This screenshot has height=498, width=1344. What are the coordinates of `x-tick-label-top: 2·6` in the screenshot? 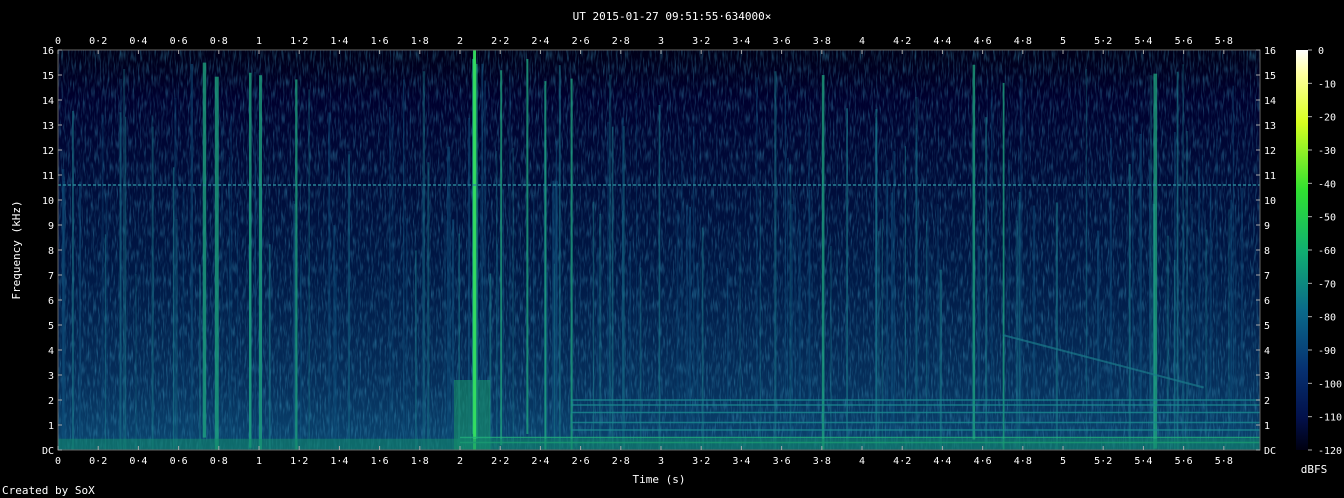 It's located at (581, 41).